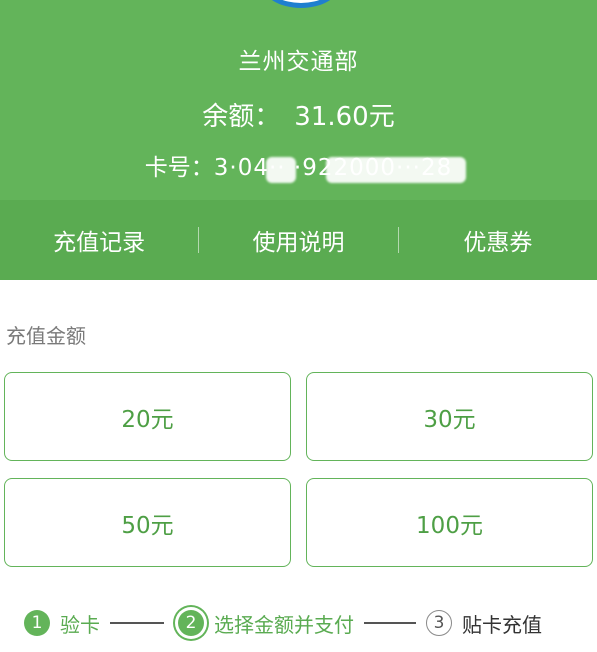 This screenshot has width=597, height=652. What do you see at coordinates (241, 117) in the screenshot?
I see `balance-label: 余额：` at bounding box center [241, 117].